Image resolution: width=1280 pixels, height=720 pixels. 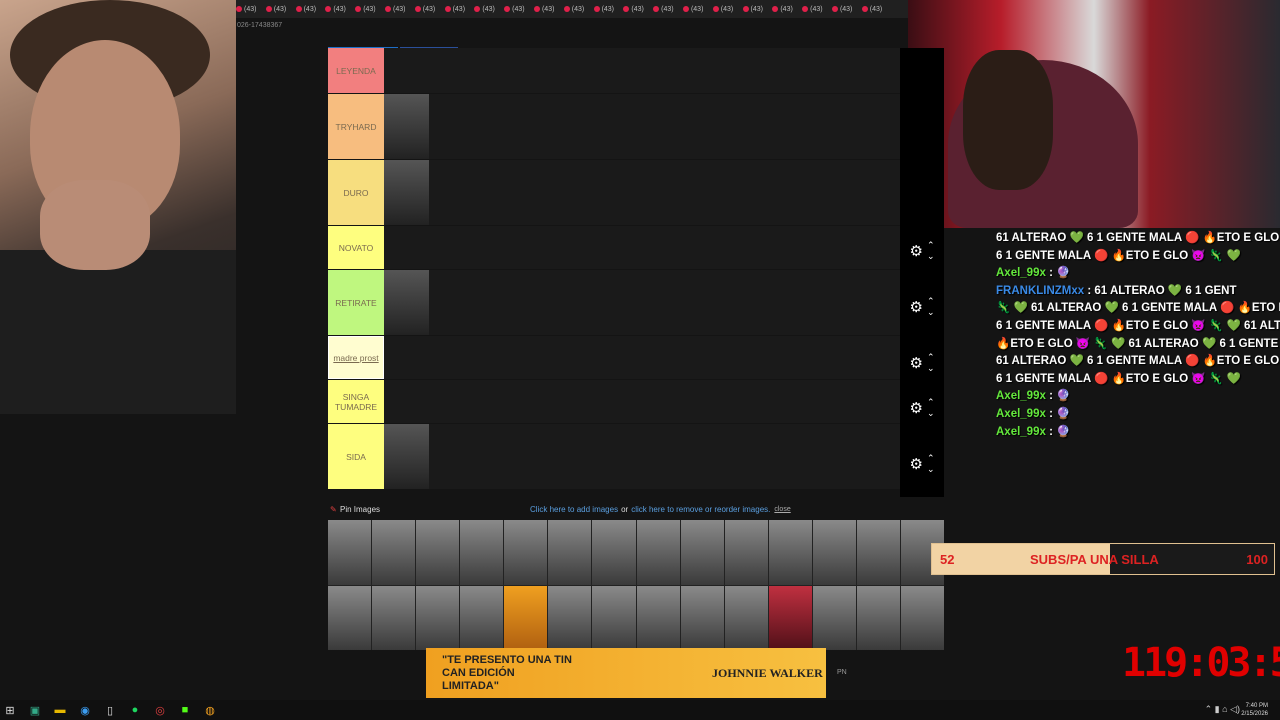 What do you see at coordinates (356, 302) in the screenshot?
I see `tier-label: RETIRATE` at bounding box center [356, 302].